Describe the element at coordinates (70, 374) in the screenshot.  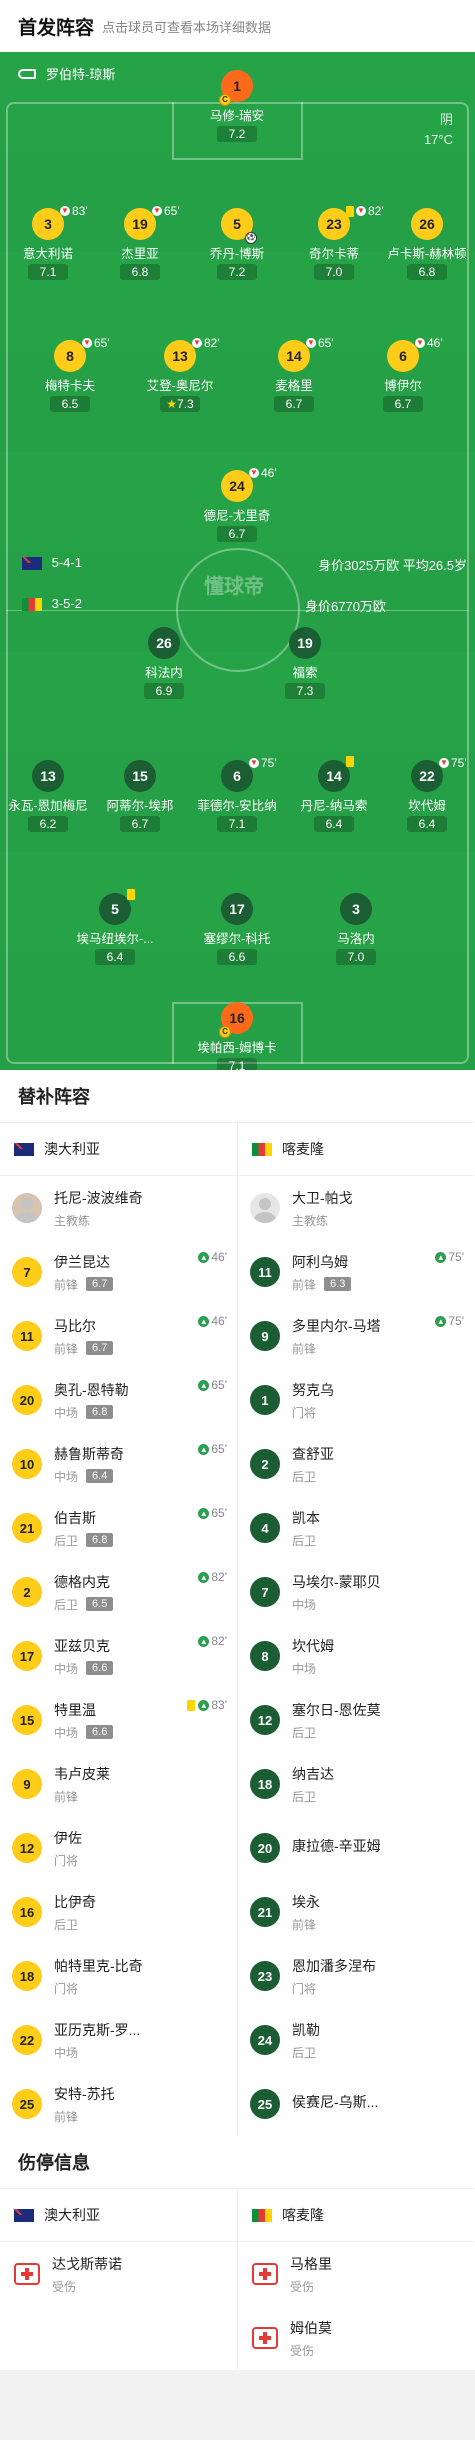
I see `home-player: 8 ▼ 65' 梅特卡夫 6.5` at that location.